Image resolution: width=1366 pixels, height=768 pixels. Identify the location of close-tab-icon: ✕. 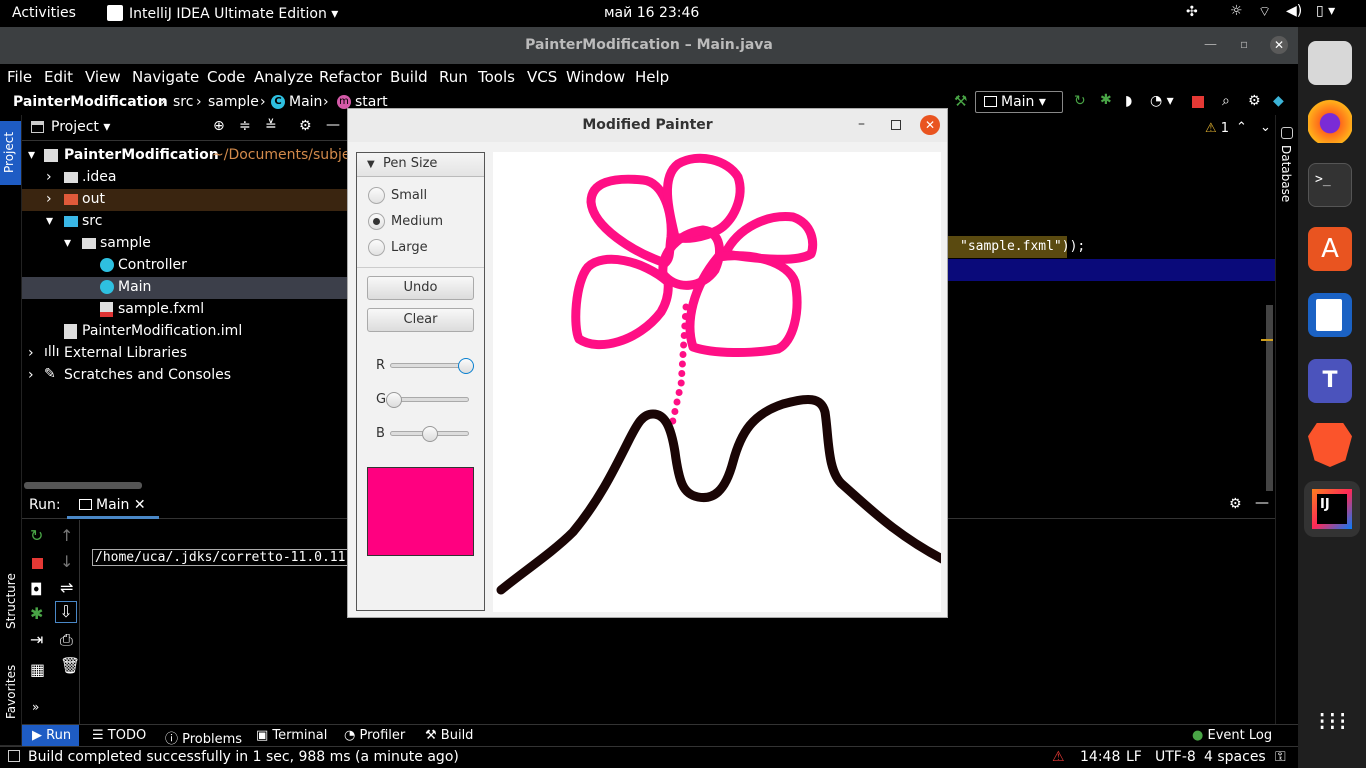
(140, 505).